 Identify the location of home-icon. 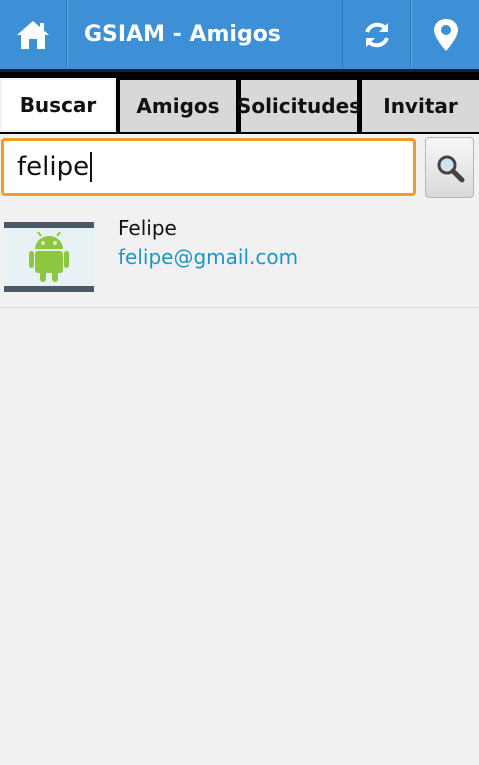
(33, 34).